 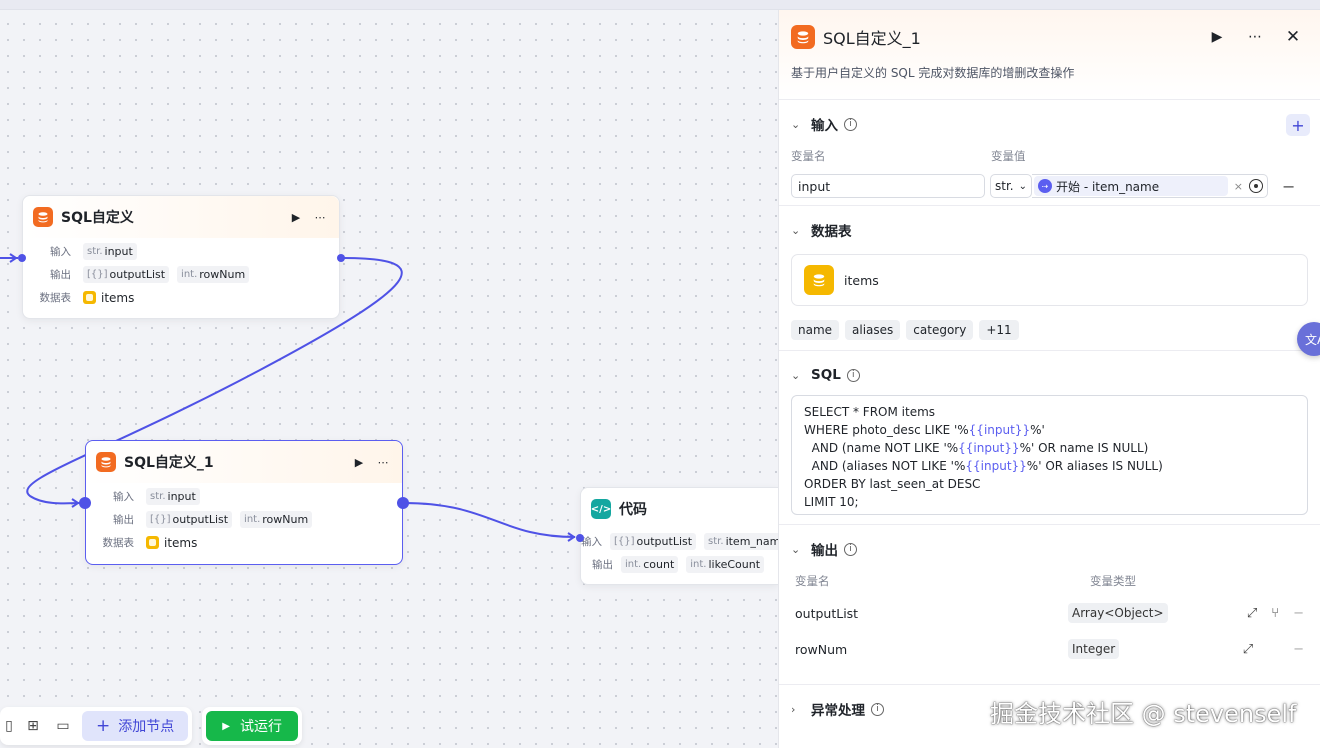 I want to click on panel-title: SQL自定义_1, so click(x=1008, y=37).